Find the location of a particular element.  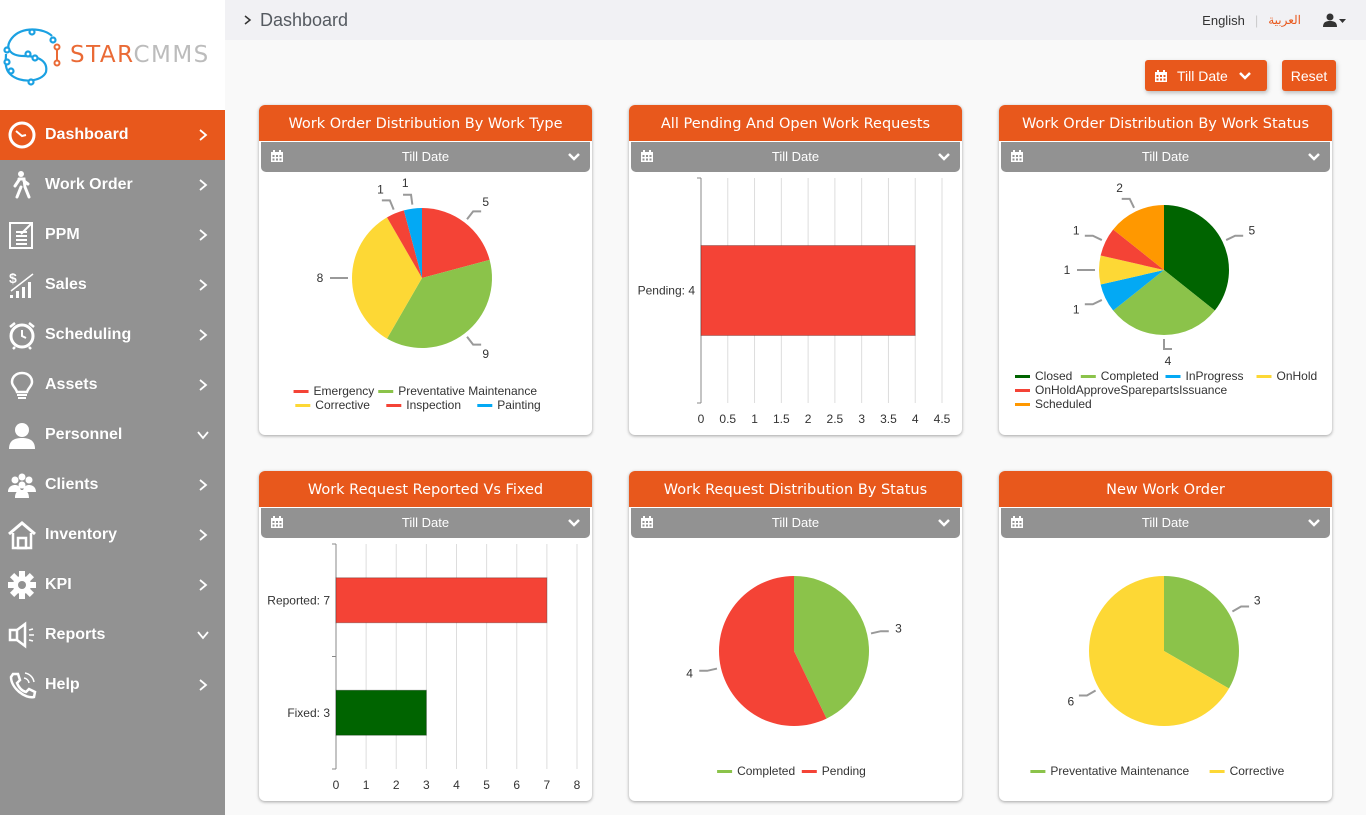

y-category-label: Reported: 7 is located at coordinates (298, 600).